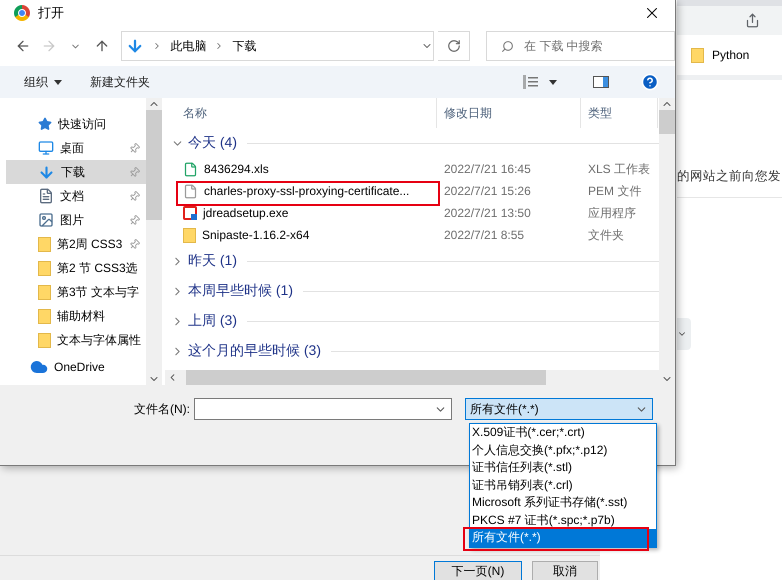 This screenshot has width=782, height=580. I want to click on sidebar-item: 下载, so click(76, 172).